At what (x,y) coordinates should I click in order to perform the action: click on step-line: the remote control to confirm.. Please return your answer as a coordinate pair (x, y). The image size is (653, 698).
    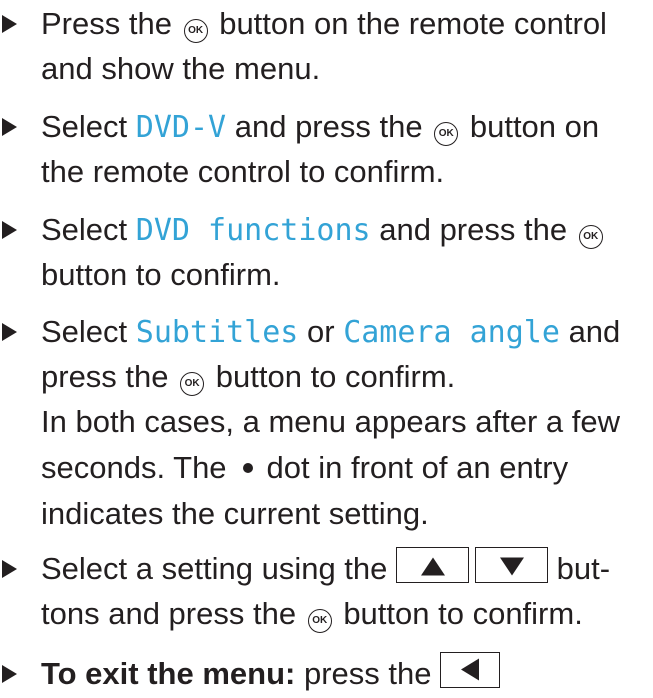
    Looking at the image, I should click on (242, 172).